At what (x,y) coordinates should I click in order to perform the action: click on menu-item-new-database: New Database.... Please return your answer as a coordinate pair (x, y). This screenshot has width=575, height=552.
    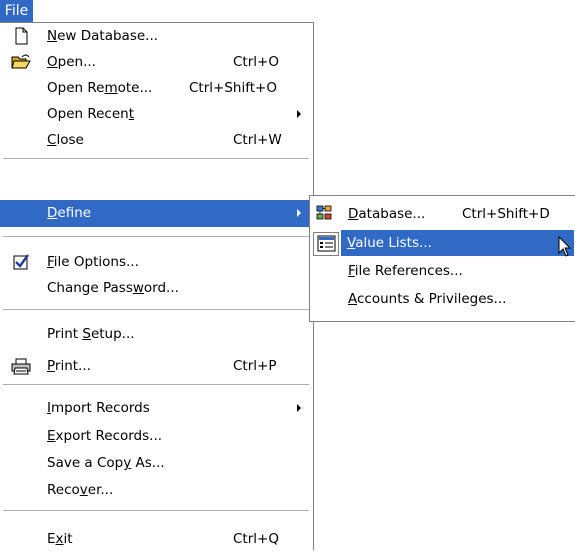
    Looking at the image, I should click on (155, 36).